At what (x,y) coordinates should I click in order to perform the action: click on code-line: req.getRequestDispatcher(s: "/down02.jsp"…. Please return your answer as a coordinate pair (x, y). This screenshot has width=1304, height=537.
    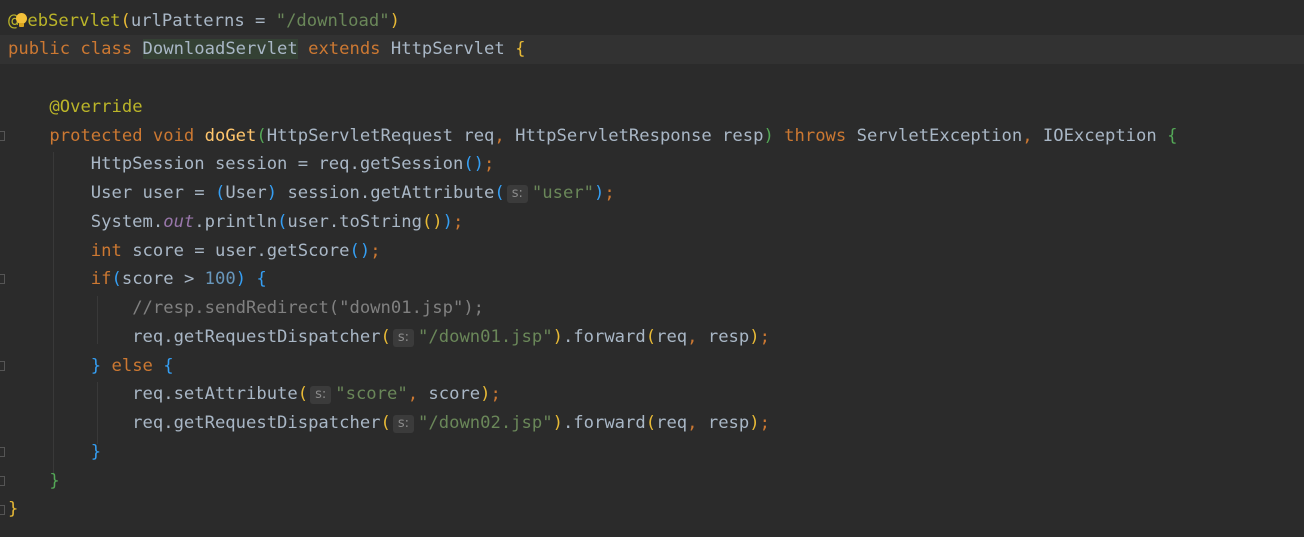
    Looking at the image, I should click on (389, 423).